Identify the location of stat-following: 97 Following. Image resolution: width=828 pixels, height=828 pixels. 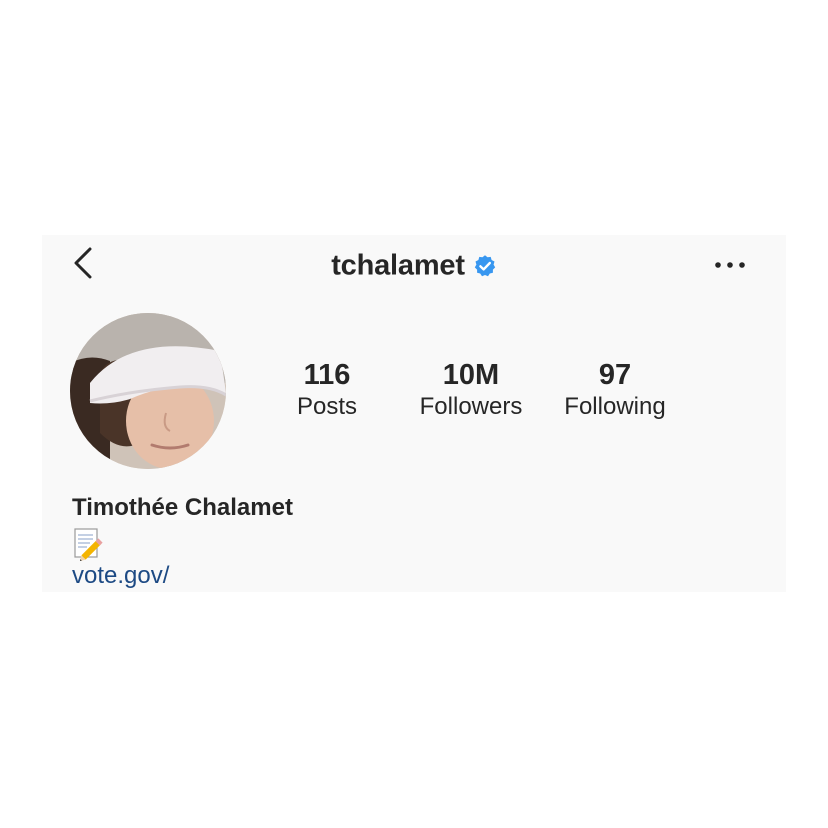
(615, 390).